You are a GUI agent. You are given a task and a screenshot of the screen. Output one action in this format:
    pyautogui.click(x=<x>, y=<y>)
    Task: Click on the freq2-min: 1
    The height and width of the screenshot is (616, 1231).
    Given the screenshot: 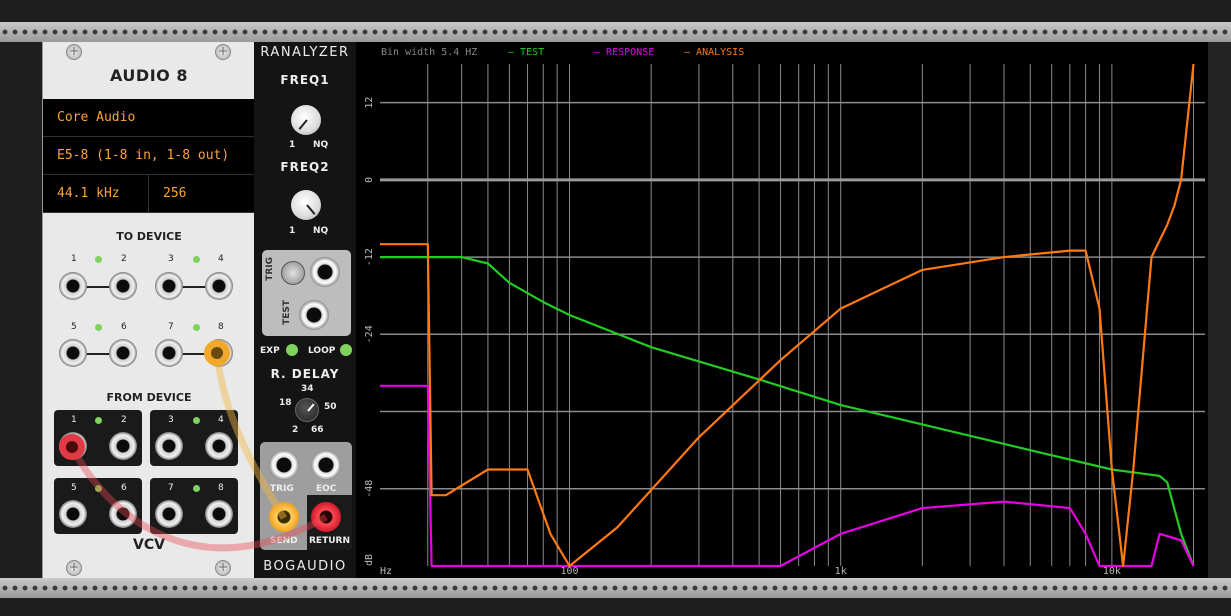 What is the action you would take?
    pyautogui.click(x=292, y=231)
    